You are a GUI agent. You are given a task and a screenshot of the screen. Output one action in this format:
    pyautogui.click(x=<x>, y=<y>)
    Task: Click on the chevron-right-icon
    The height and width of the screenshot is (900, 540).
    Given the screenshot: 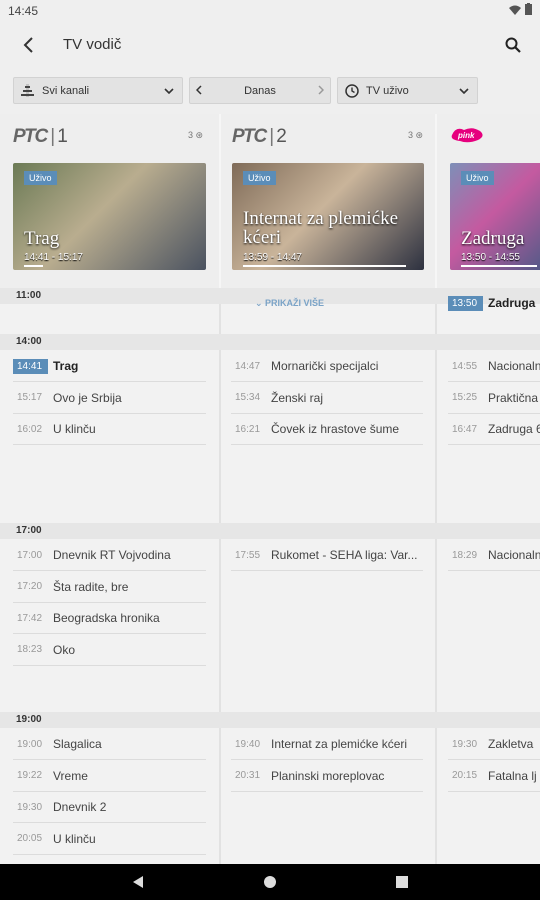 What is the action you would take?
    pyautogui.click(x=321, y=90)
    